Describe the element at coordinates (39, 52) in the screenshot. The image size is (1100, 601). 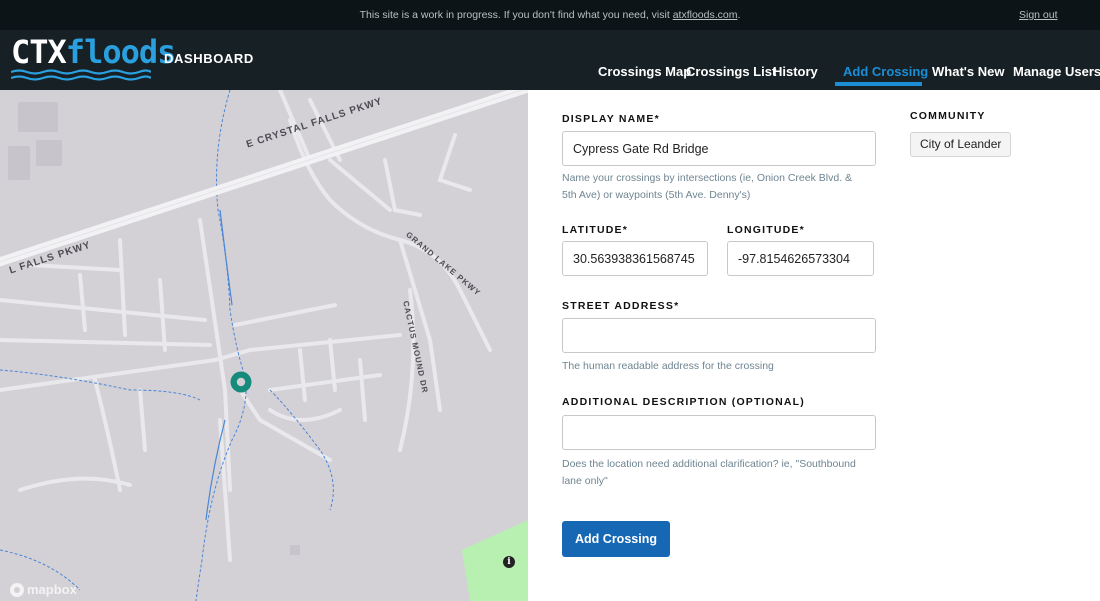
I see `logo-ctx-text: CTX` at that location.